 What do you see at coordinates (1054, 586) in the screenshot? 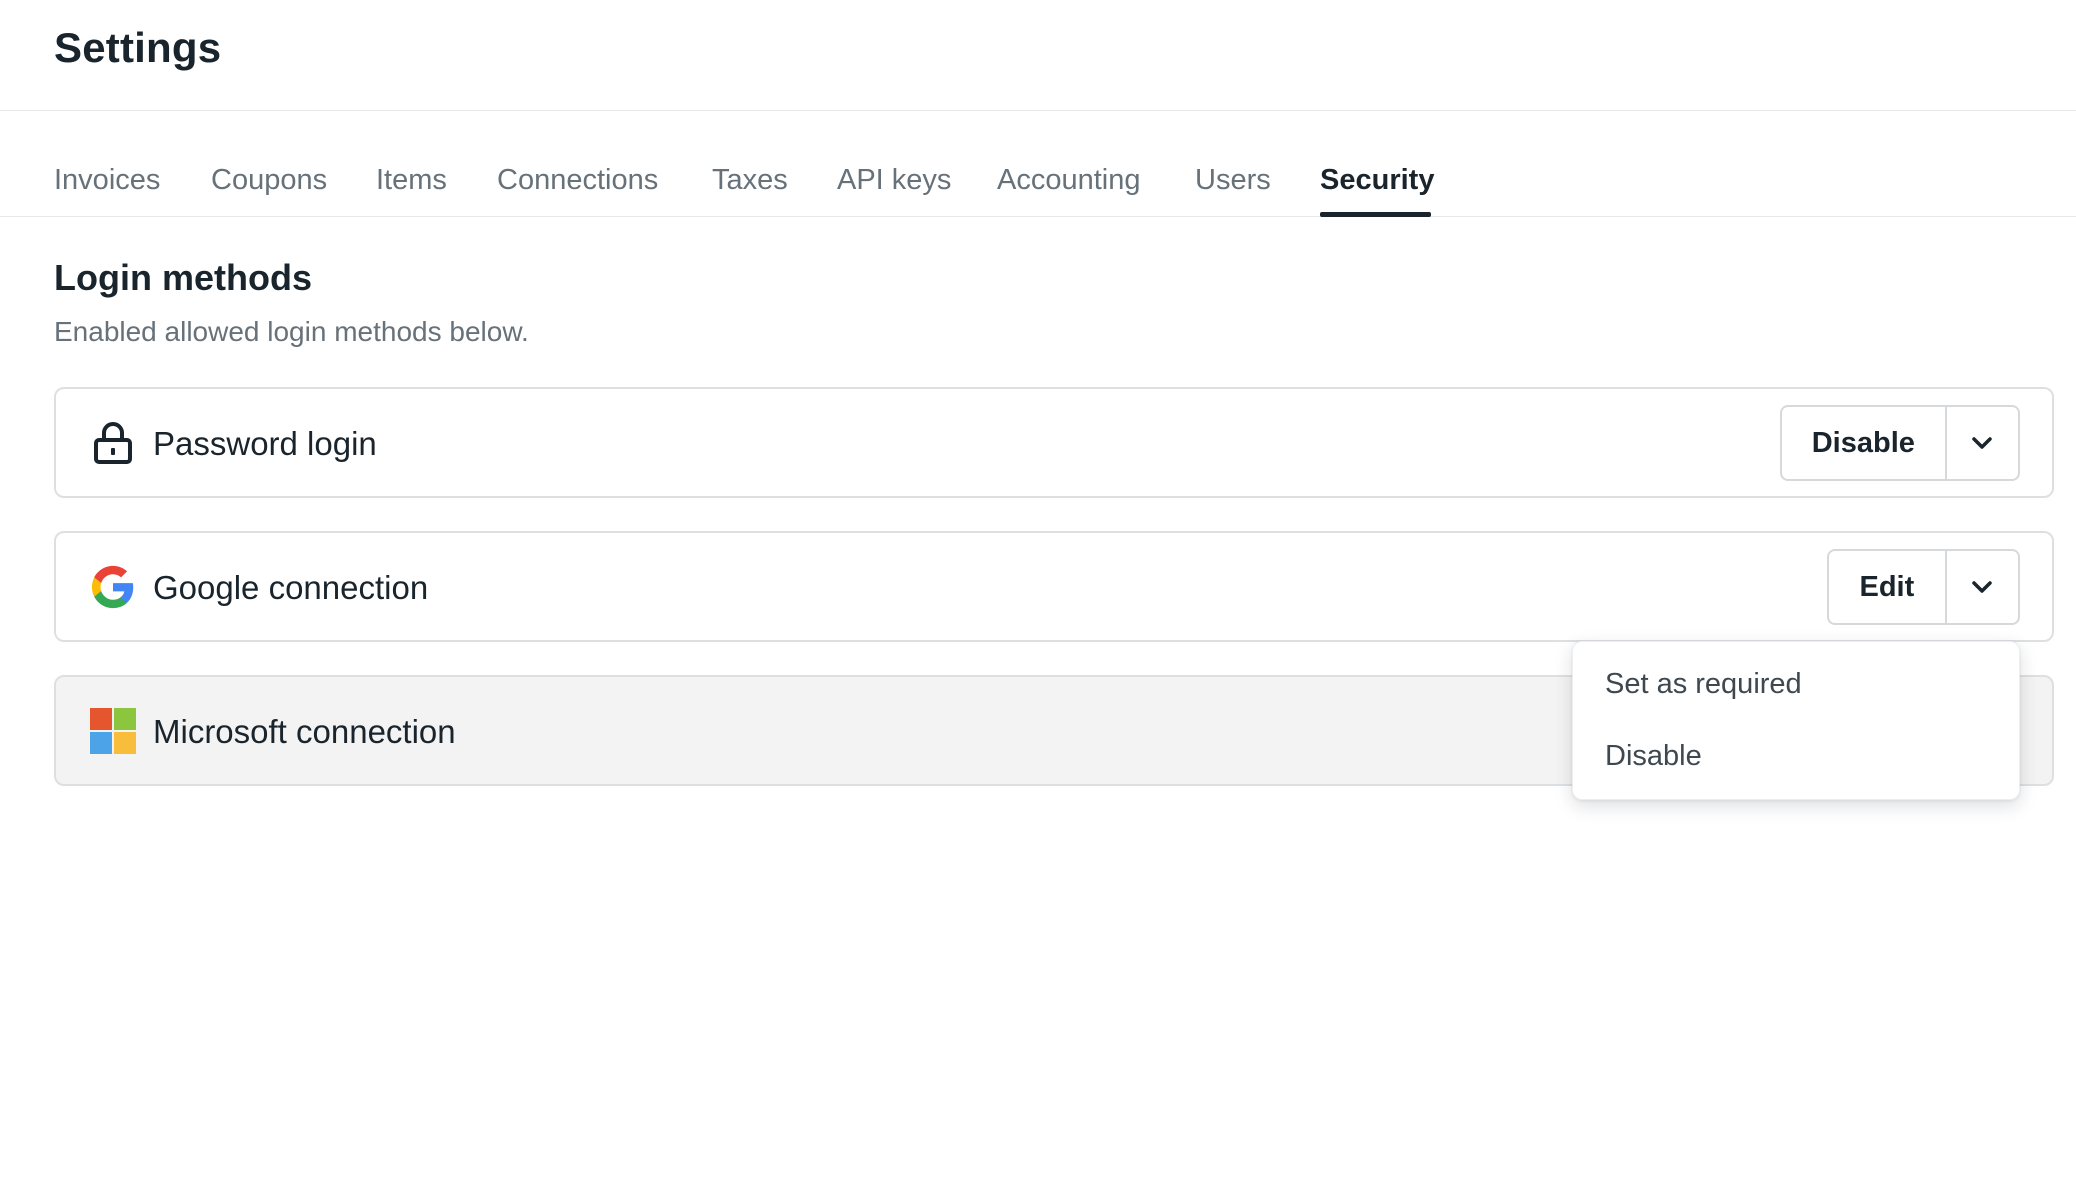
I see `login-method-google: Google connection Edit` at bounding box center [1054, 586].